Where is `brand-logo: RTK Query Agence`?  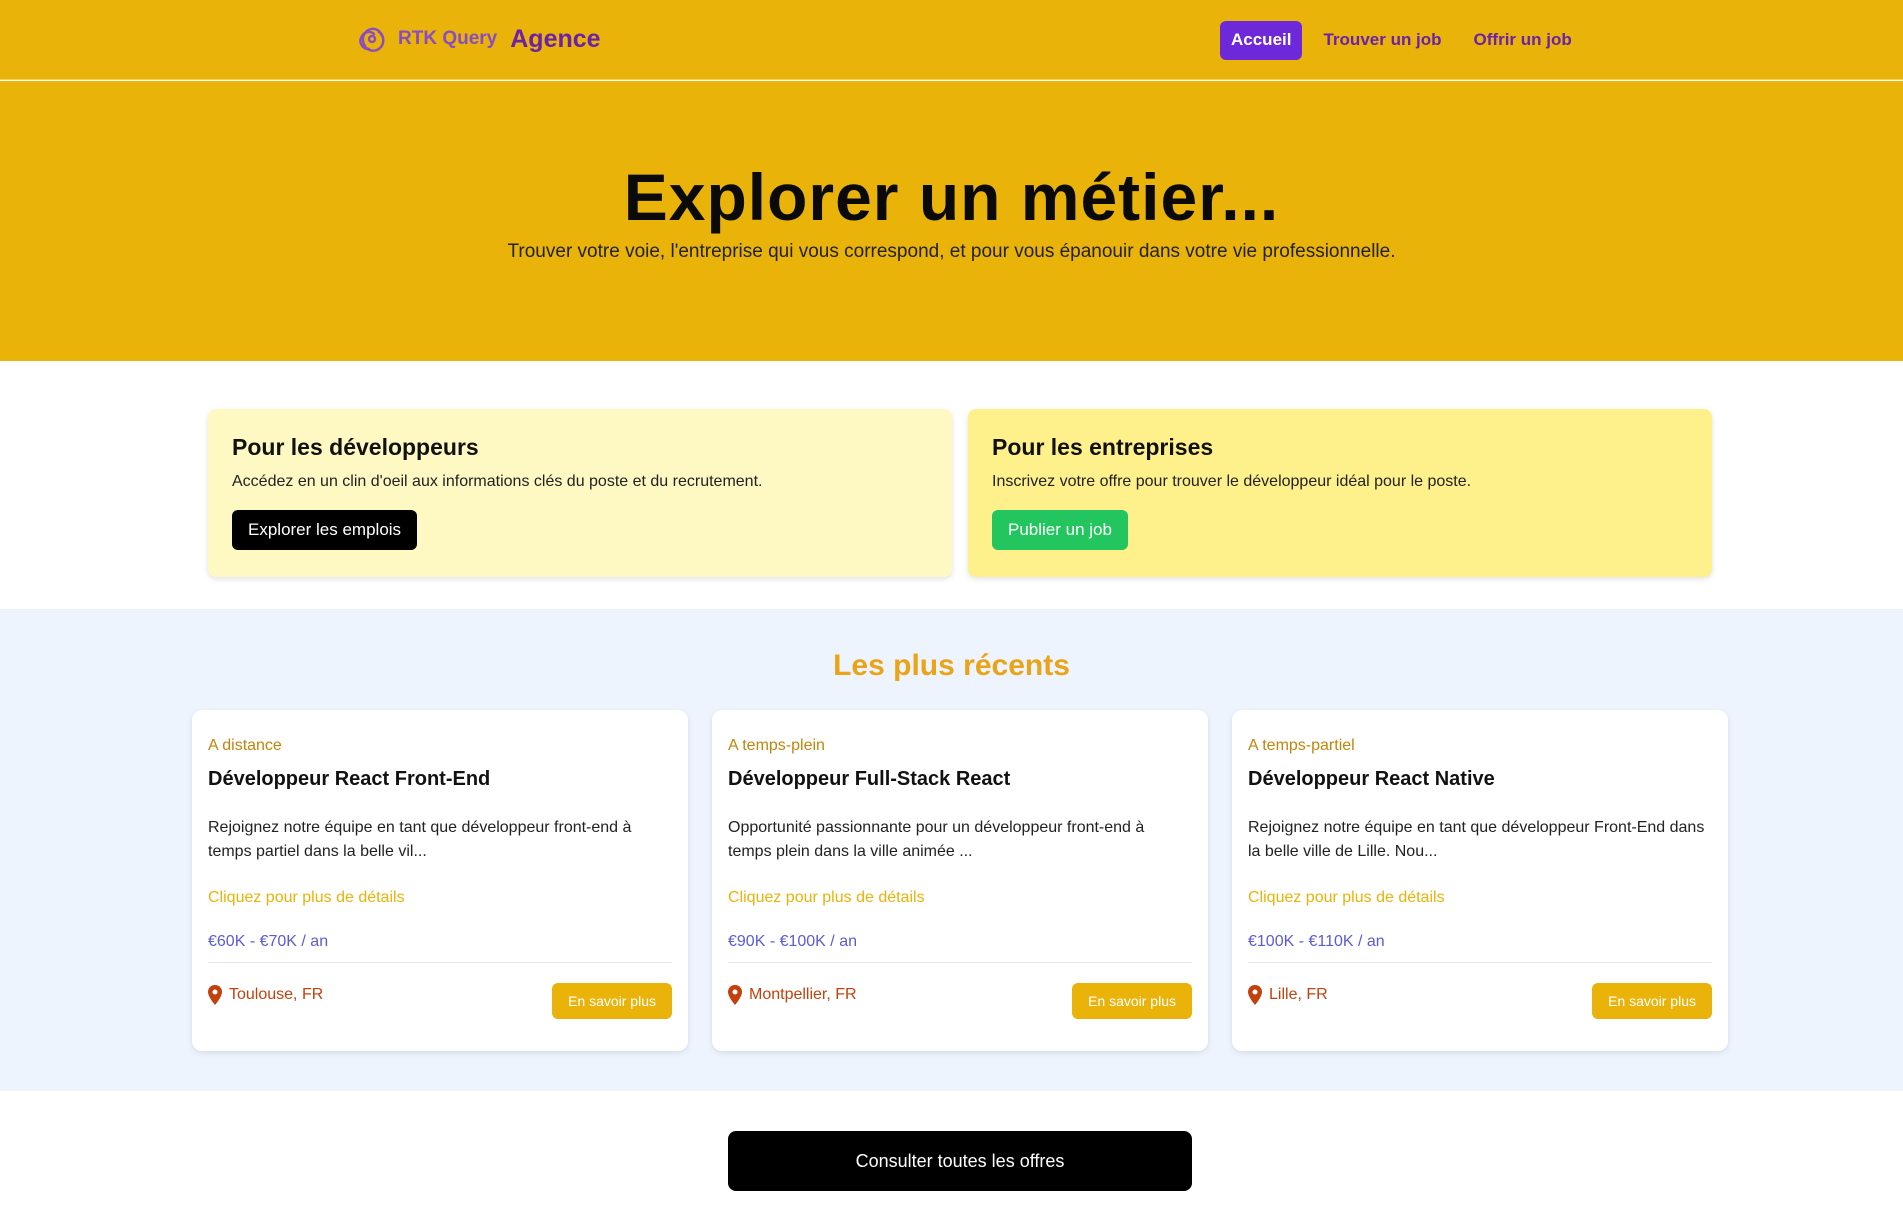 brand-logo: RTK Query Agence is located at coordinates (478, 39).